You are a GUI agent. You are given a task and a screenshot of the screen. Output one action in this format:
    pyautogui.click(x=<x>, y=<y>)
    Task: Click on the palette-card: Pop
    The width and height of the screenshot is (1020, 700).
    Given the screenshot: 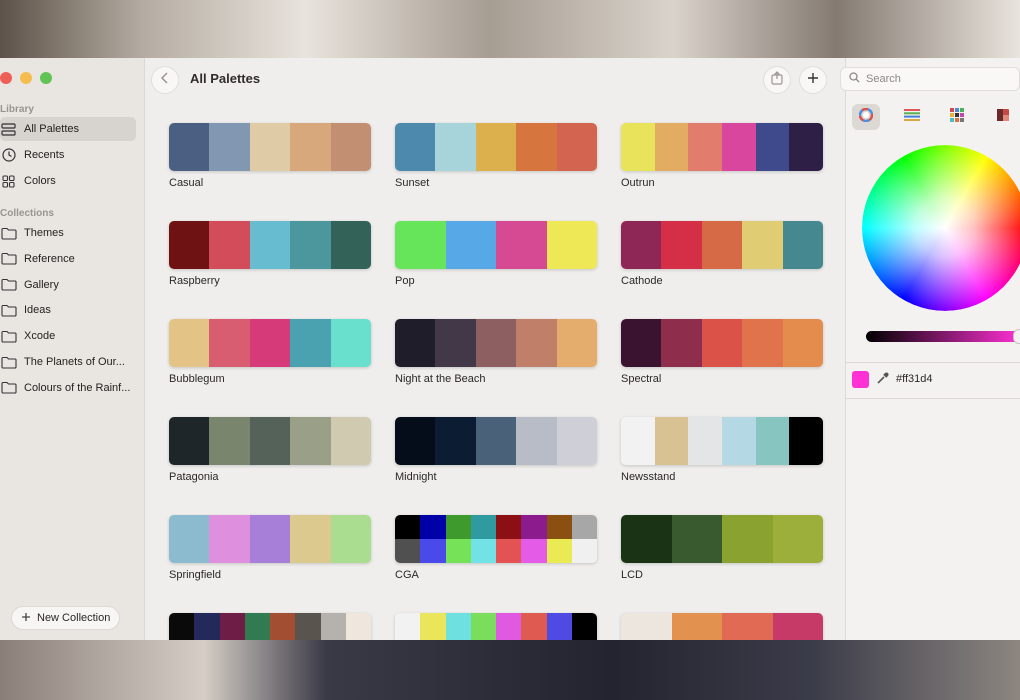 What is the action you would take?
    pyautogui.click(x=496, y=254)
    